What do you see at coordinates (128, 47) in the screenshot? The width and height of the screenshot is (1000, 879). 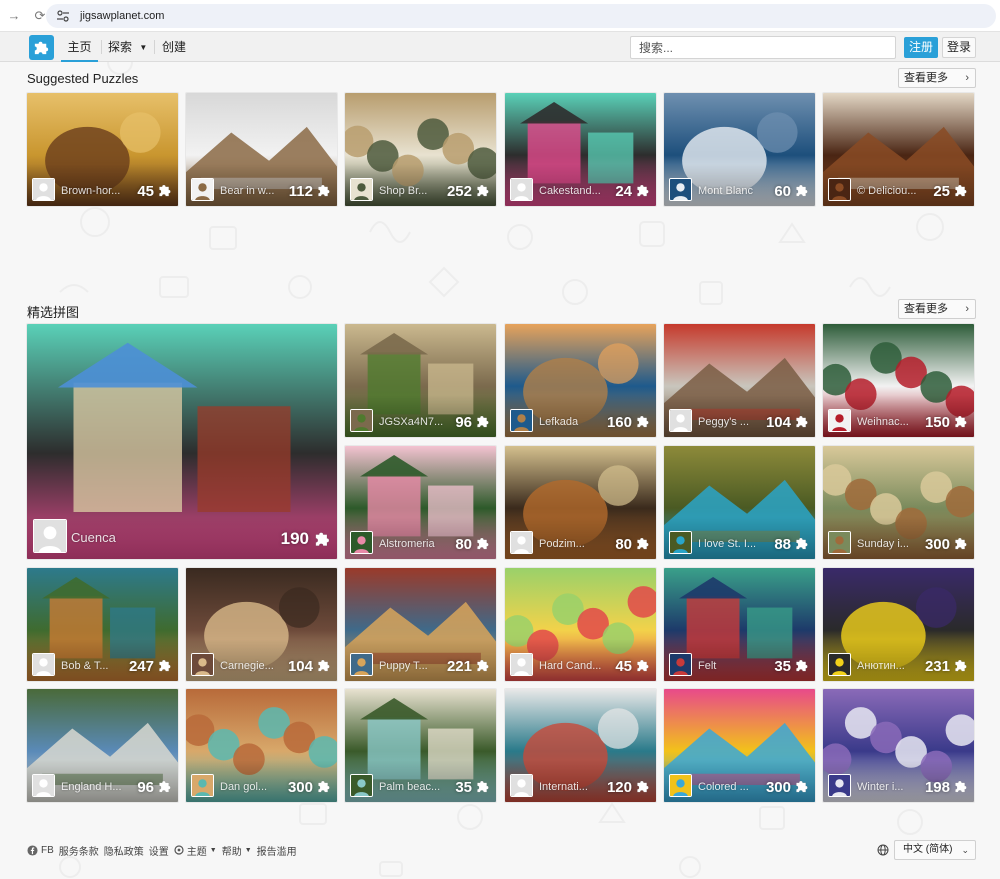 I see `nav-explore: 探索 ▼` at bounding box center [128, 47].